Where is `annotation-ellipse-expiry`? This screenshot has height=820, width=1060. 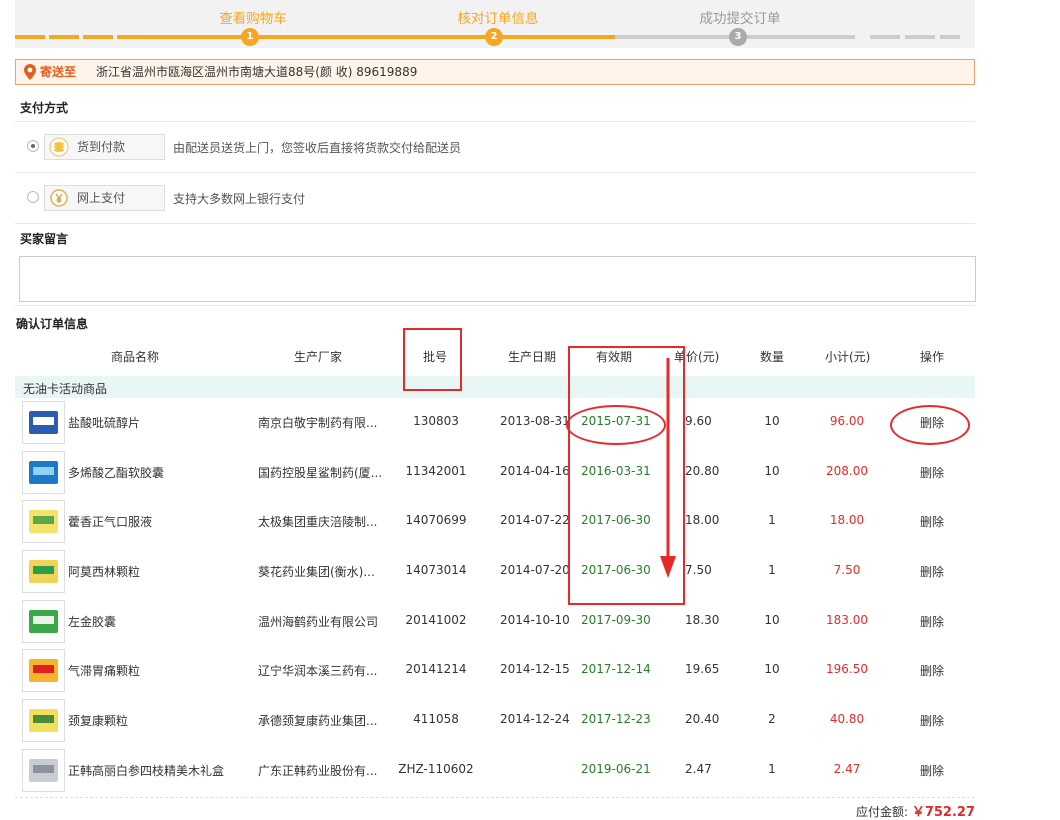 annotation-ellipse-expiry is located at coordinates (616, 425).